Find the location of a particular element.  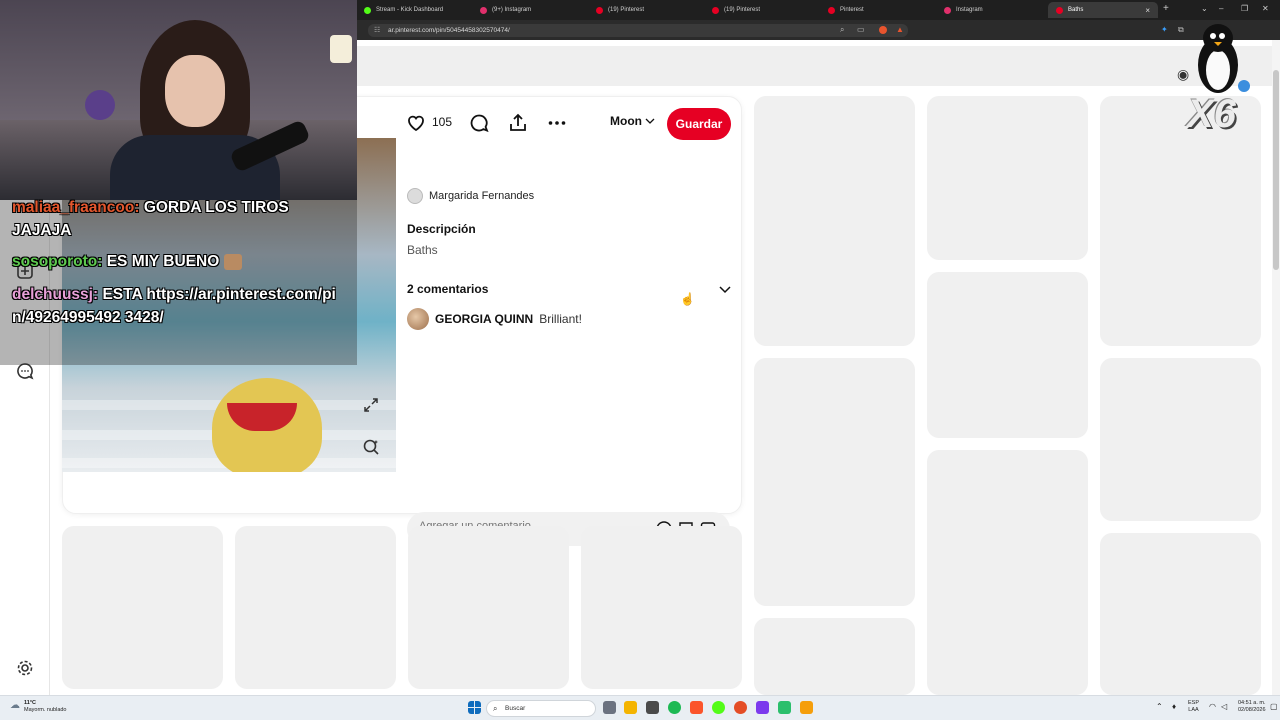

webcam-overlay is located at coordinates (178, 100).